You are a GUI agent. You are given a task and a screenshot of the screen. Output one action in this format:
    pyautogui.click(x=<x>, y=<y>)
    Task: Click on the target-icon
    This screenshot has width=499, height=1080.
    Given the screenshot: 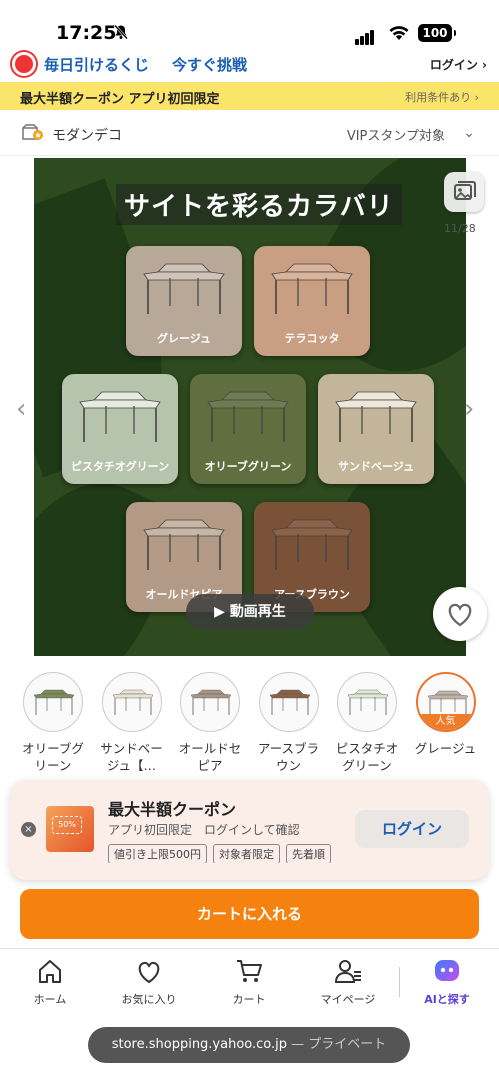 What is the action you would take?
    pyautogui.click(x=24, y=64)
    